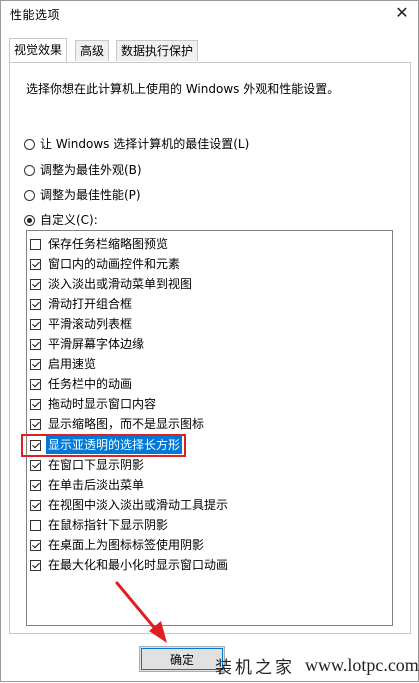  I want to click on tab-visual-effects: 视觉效果, so click(38, 50).